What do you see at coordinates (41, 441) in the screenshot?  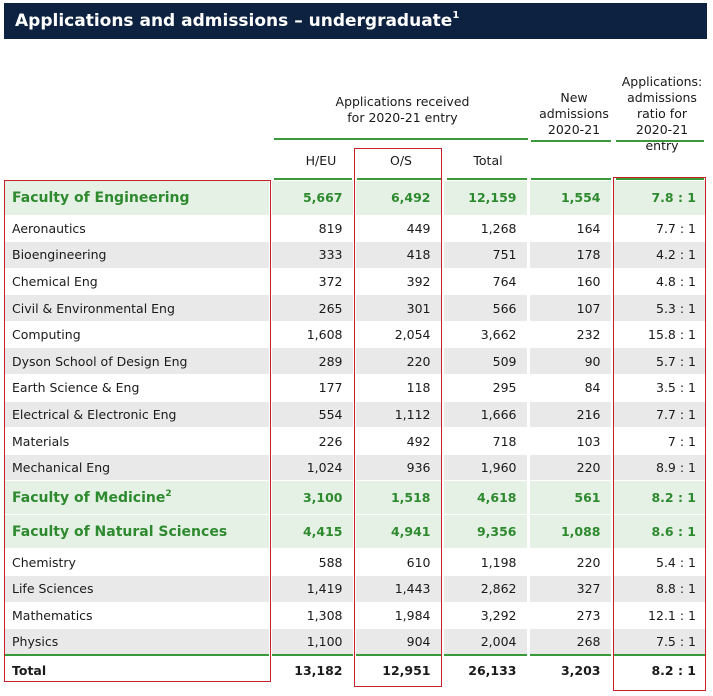 I see `row-name-text: Materials` at bounding box center [41, 441].